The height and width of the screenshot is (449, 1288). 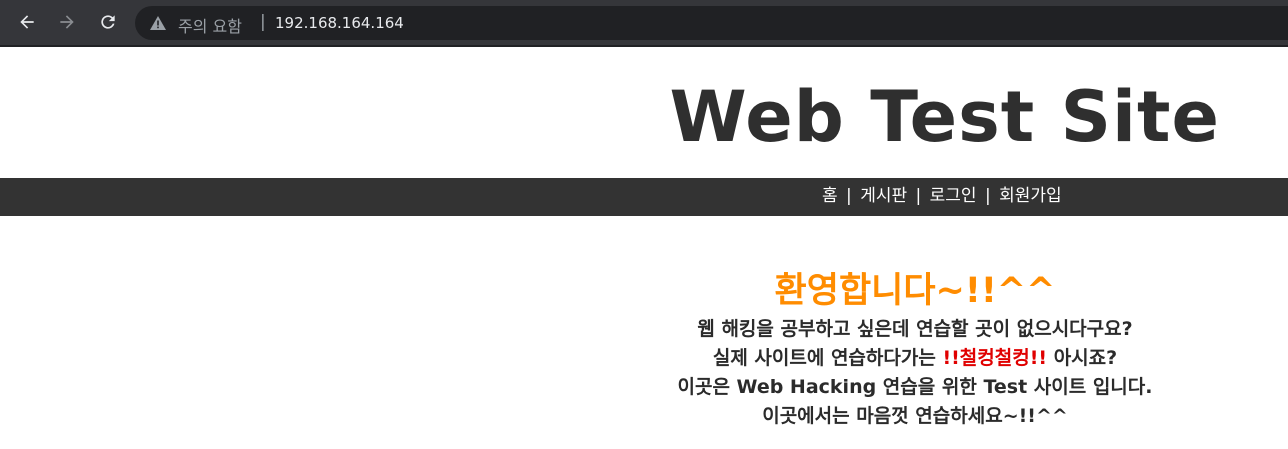 I want to click on intro-line-2: 실제 사이트에 연습하다가는 !!철컹철컹!! 아시죠?, so click(x=915, y=356).